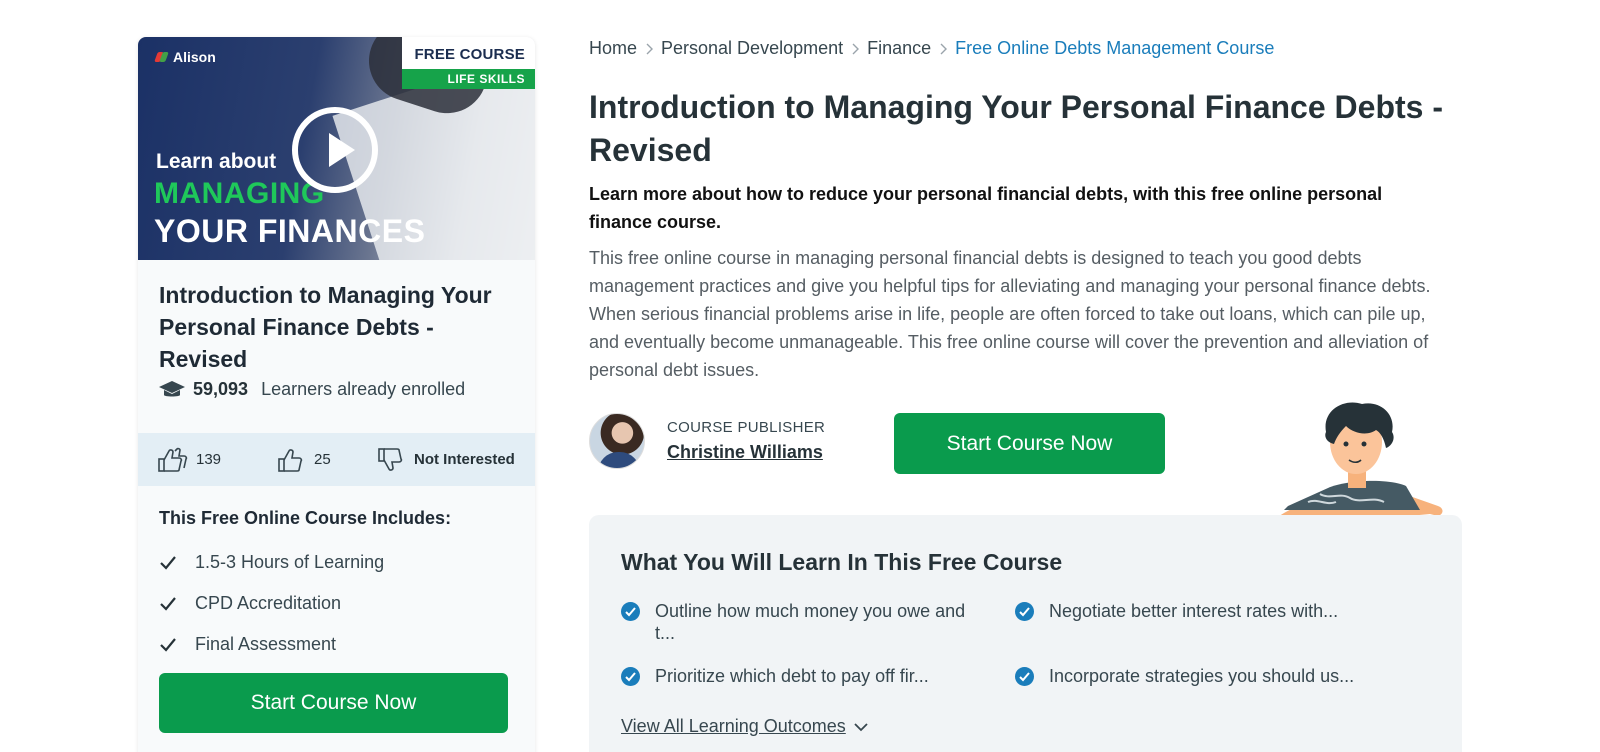 This screenshot has height=752, width=1600. I want to click on thumbnail-text-line1: Learn about, so click(216, 161).